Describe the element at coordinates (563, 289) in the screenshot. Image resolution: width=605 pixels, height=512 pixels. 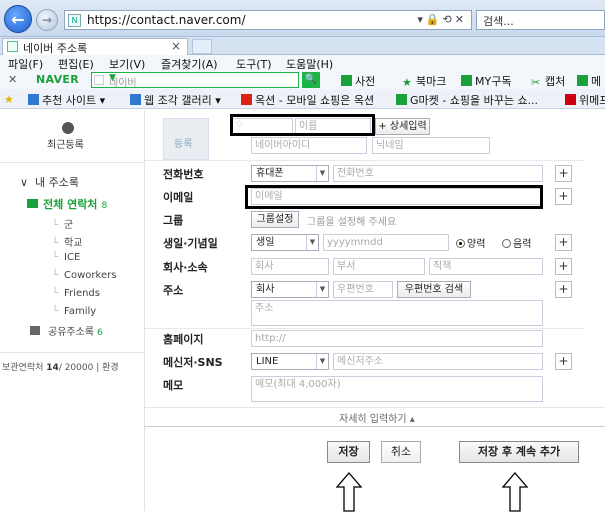
I see `add-address-button: +` at that location.